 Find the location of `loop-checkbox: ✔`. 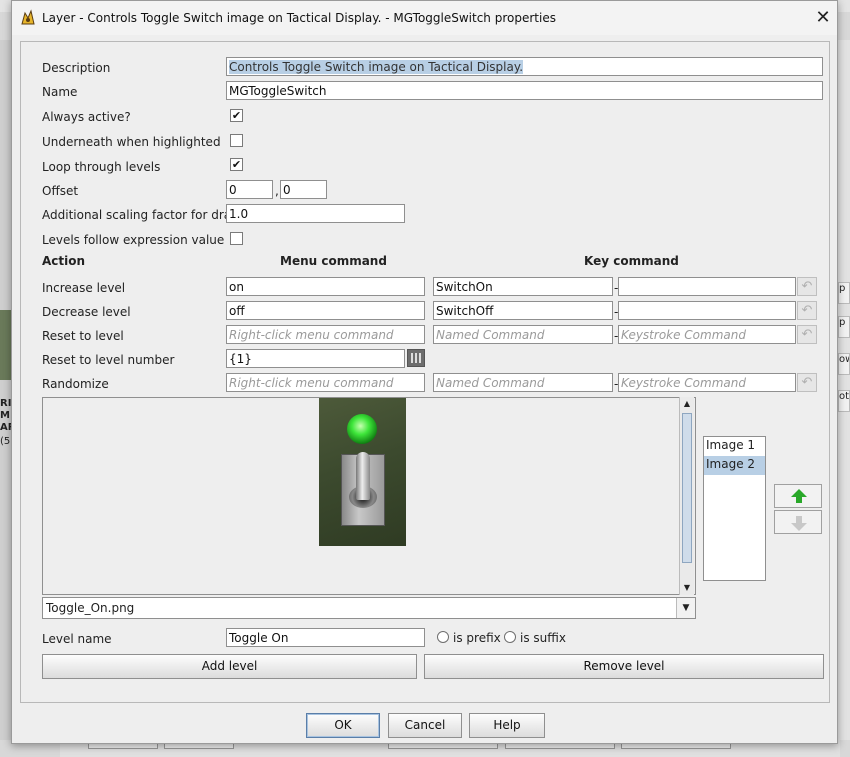

loop-checkbox: ✔ is located at coordinates (236, 164).